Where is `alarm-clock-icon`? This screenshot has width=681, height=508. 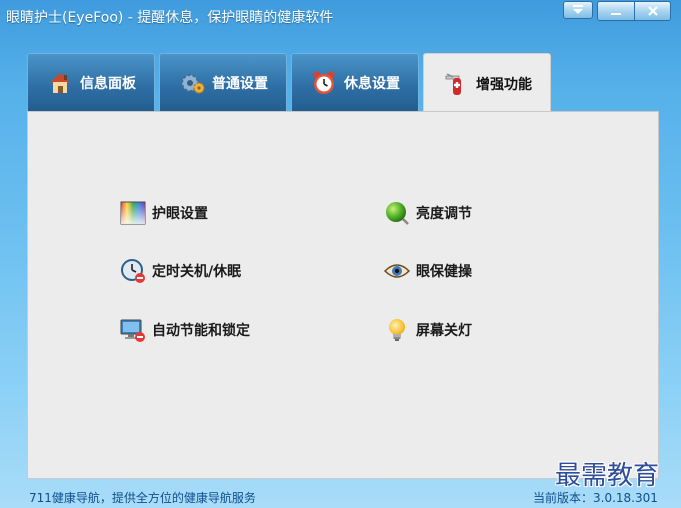 alarm-clock-icon is located at coordinates (324, 83).